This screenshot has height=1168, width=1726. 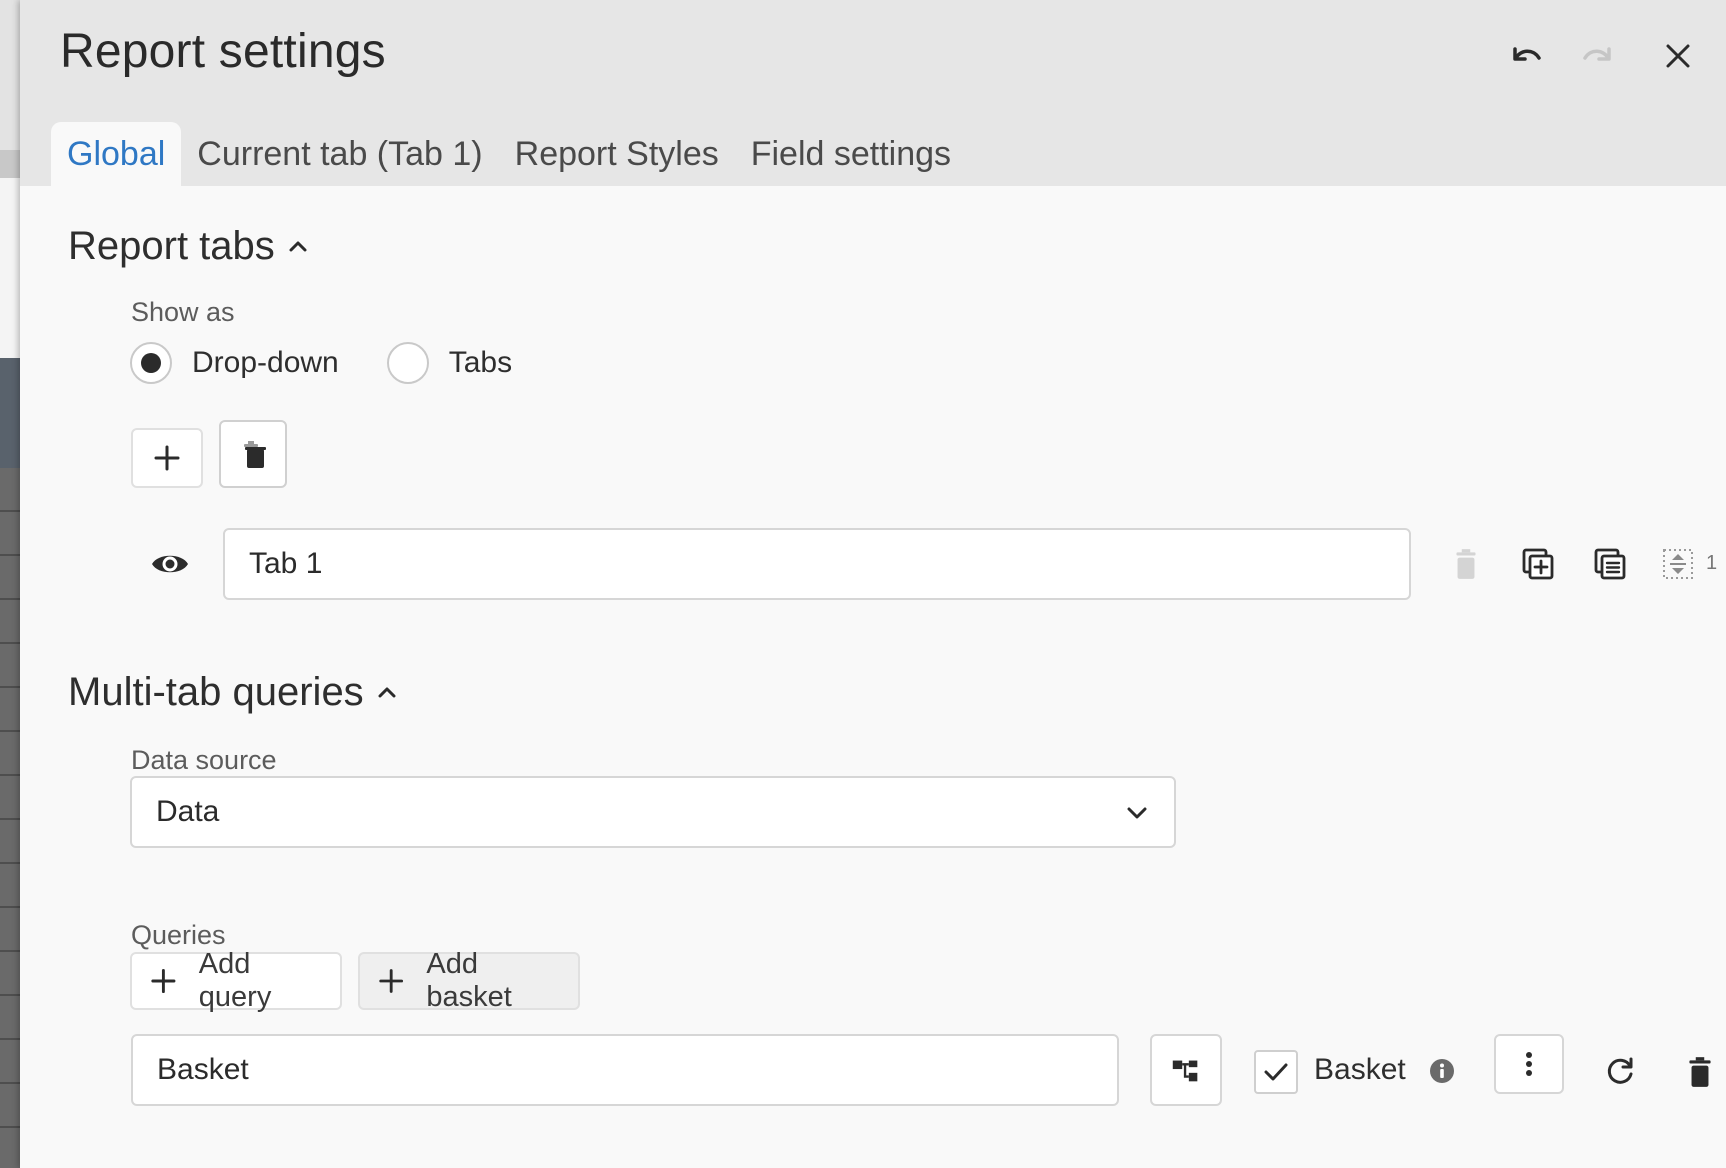 I want to click on delete-tabs-button, so click(x=253, y=454).